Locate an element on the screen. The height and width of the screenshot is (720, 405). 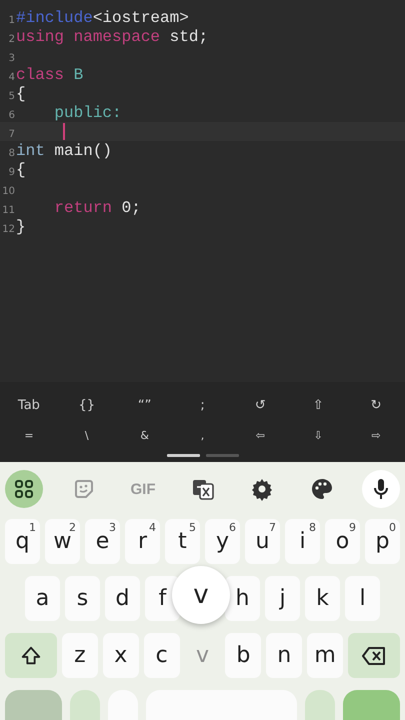
code-line: using namespace std; is located at coordinates (112, 37).